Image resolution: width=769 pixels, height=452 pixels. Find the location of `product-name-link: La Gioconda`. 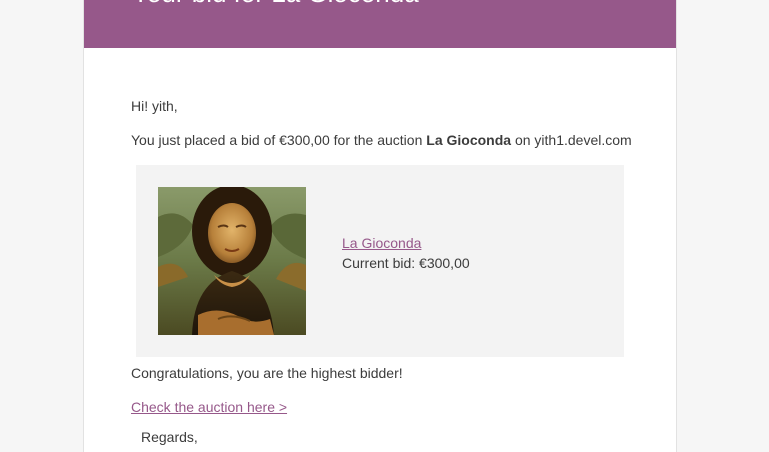

product-name-link: La Gioconda is located at coordinates (406, 243).